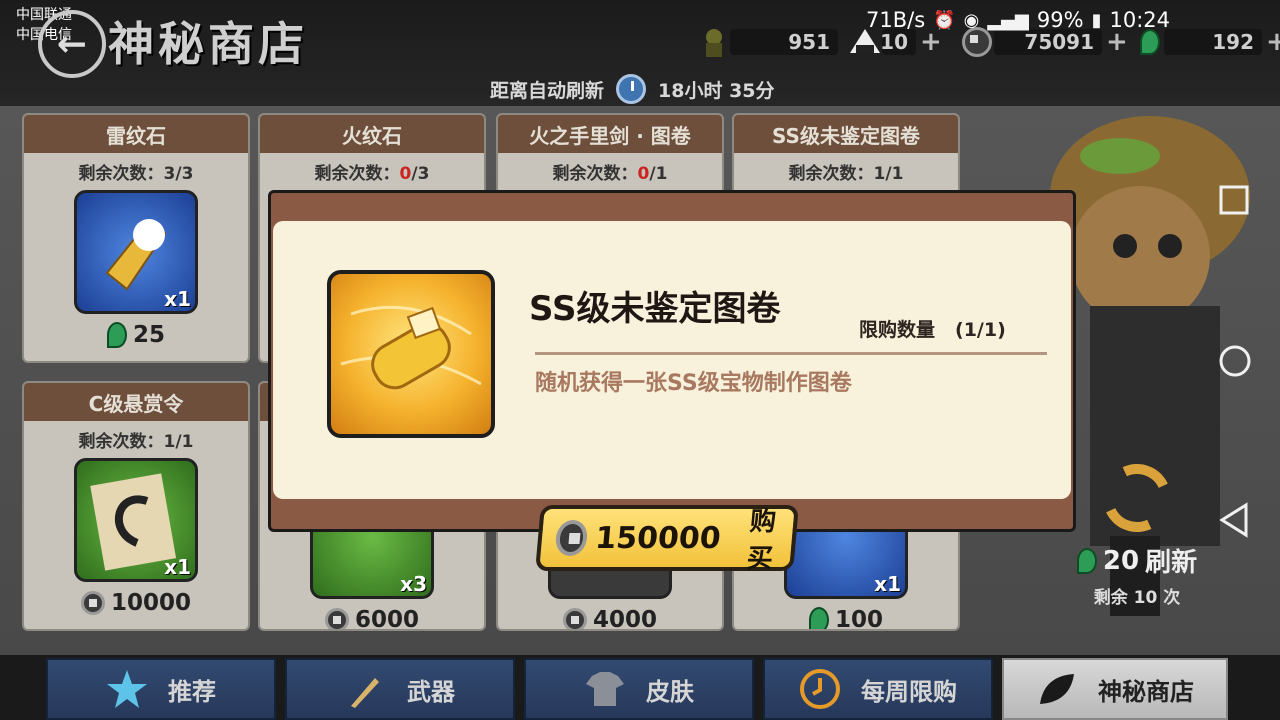  I want to click on clock-time: 10:24, so click(1139, 20).